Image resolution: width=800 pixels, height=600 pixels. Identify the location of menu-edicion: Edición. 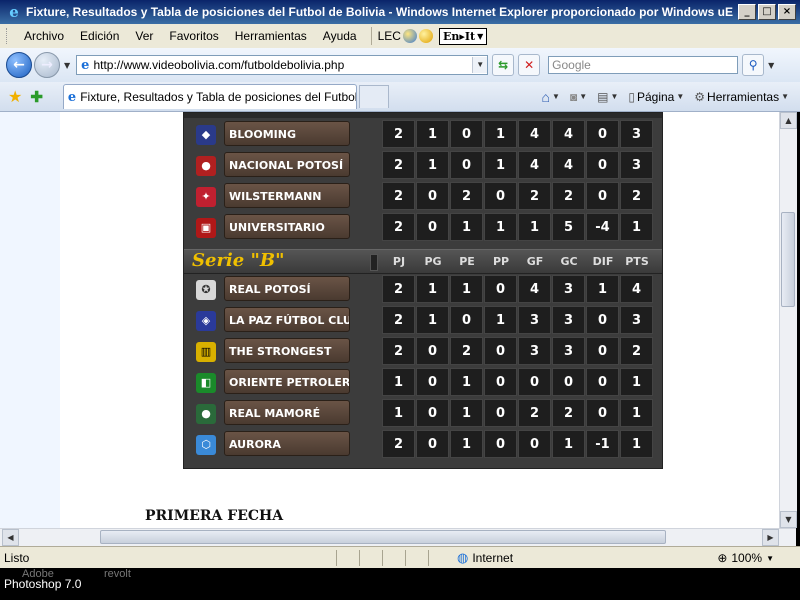
(99, 36).